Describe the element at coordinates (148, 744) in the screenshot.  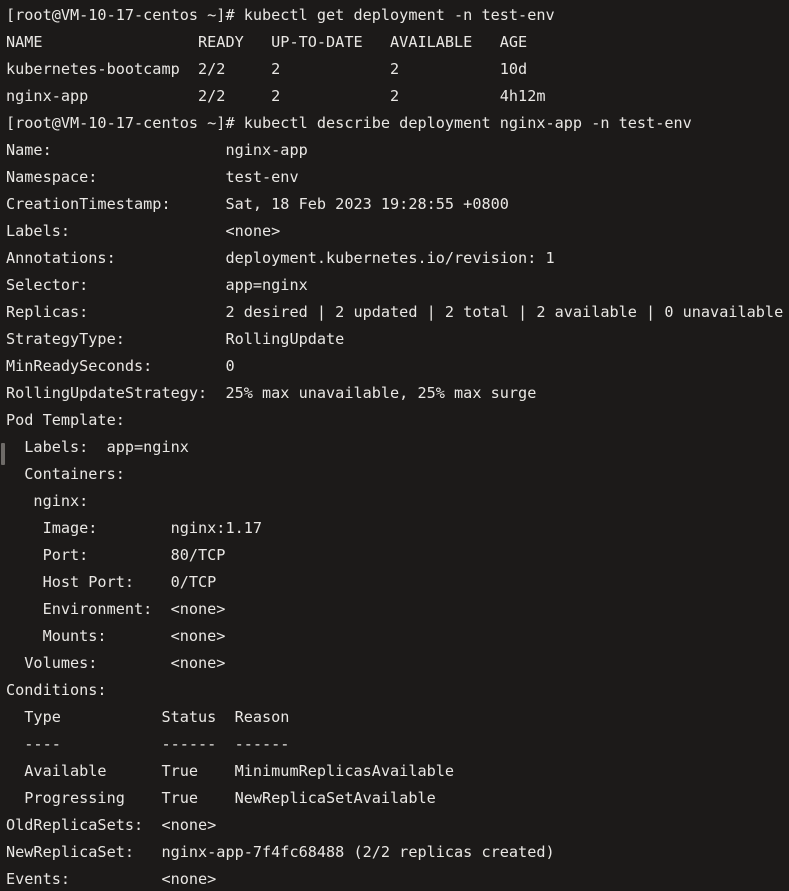
I see `terminal-line: ---- ------ ------` at that location.